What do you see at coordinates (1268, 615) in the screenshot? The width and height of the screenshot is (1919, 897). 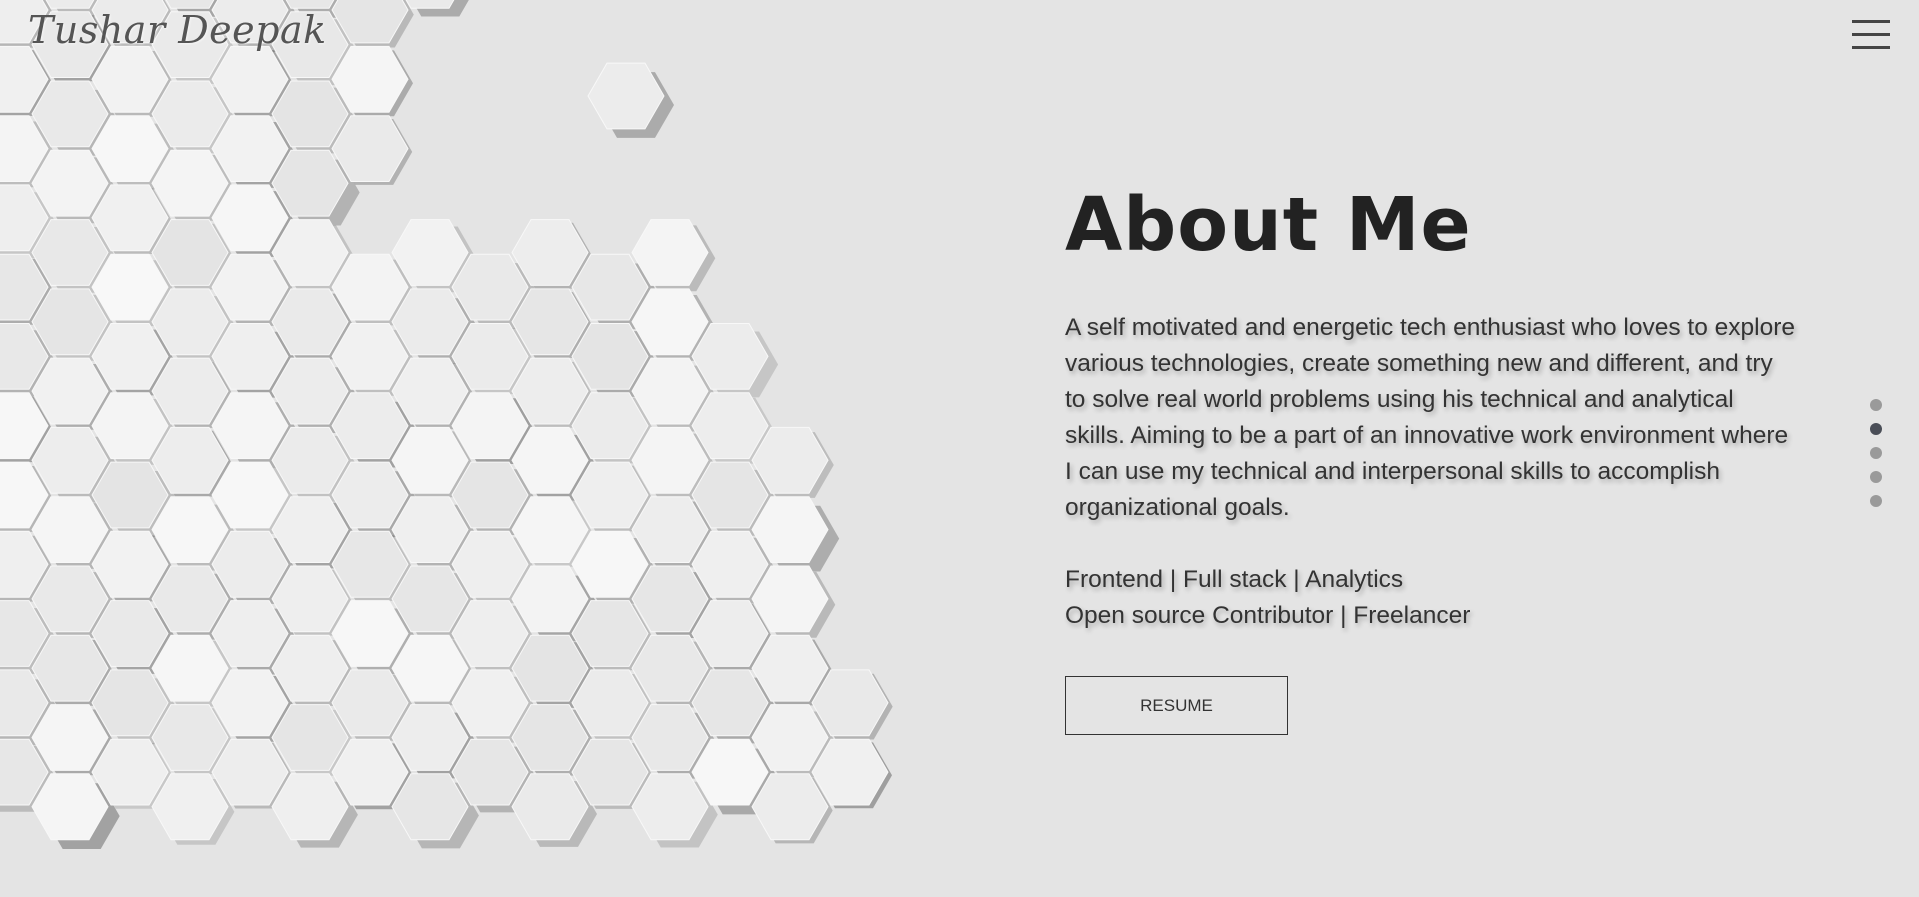 I see `role-line: Open source Contributor | Freelancer` at bounding box center [1268, 615].